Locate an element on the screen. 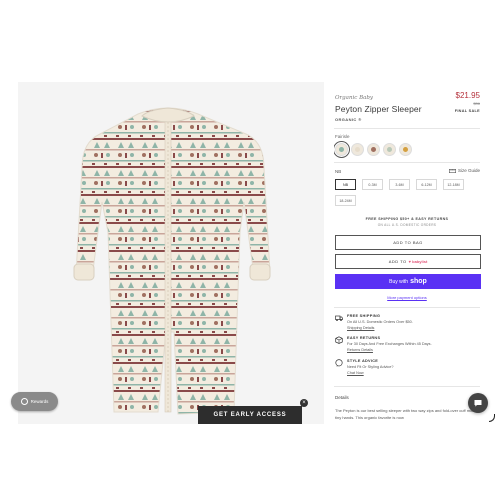 This screenshot has height=500, width=500. size-guide-label: Size Guide is located at coordinates (468, 170).